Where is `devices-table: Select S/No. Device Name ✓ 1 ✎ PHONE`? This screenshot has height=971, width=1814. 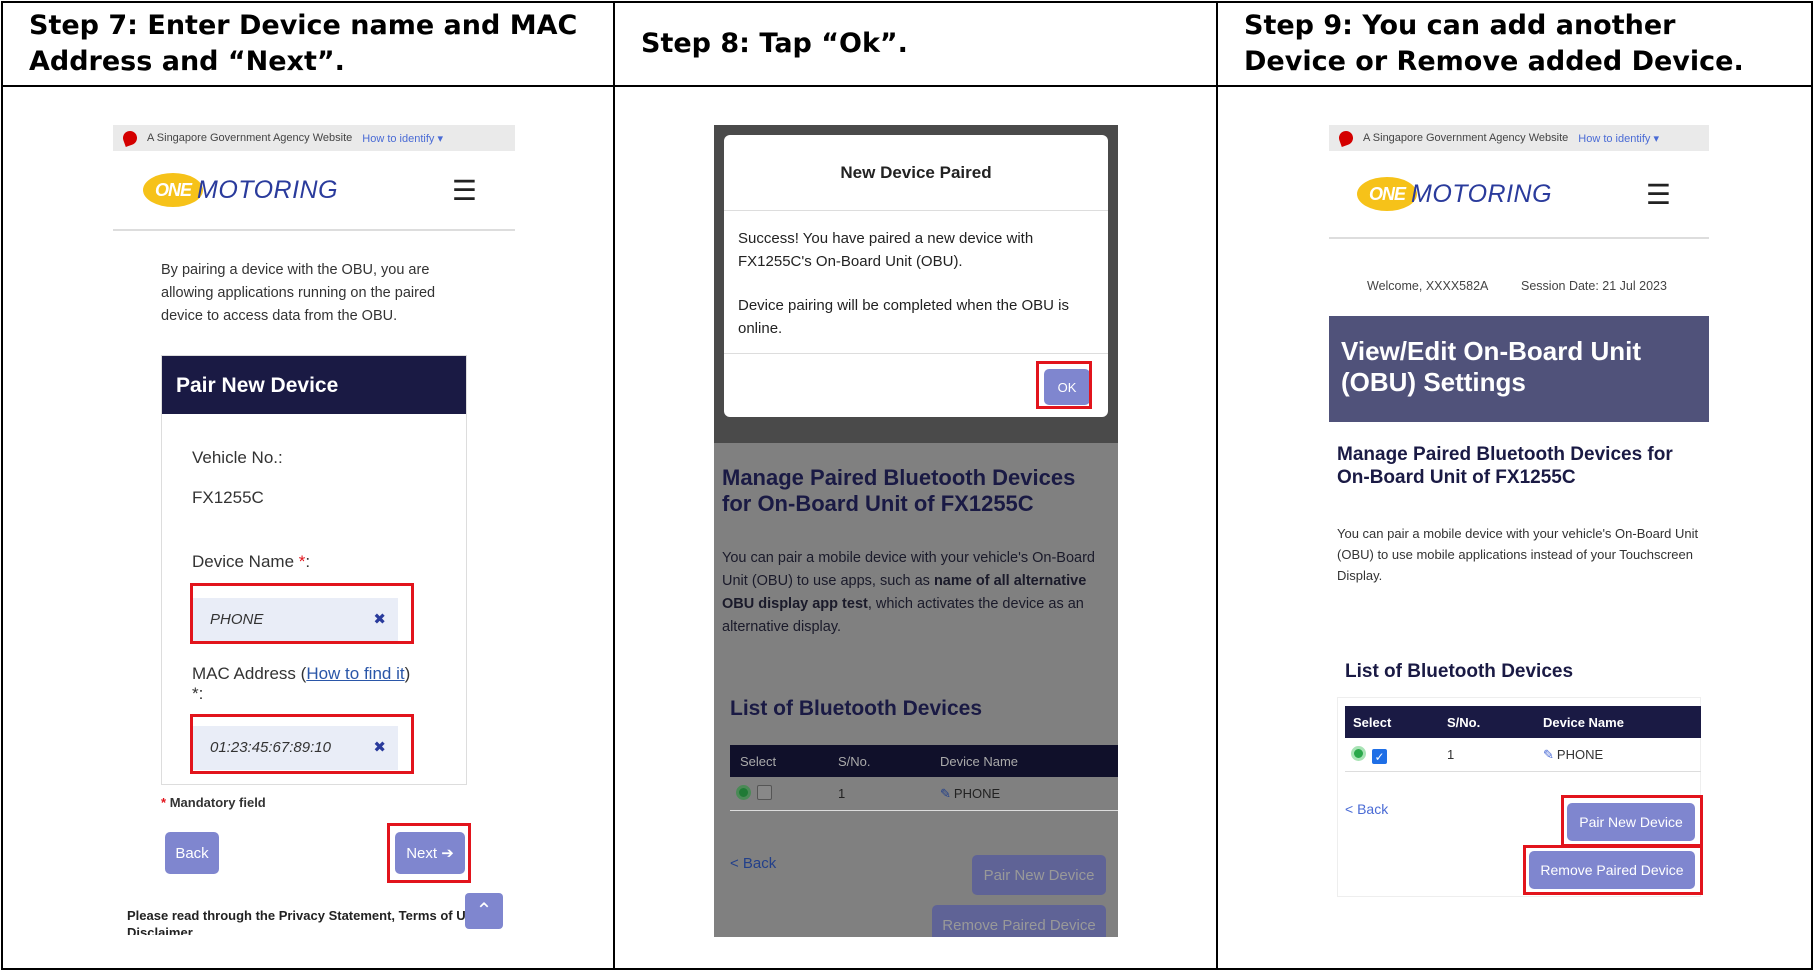
devices-table: Select S/No. Device Name ✓ 1 ✎ PHONE is located at coordinates (1523, 739).